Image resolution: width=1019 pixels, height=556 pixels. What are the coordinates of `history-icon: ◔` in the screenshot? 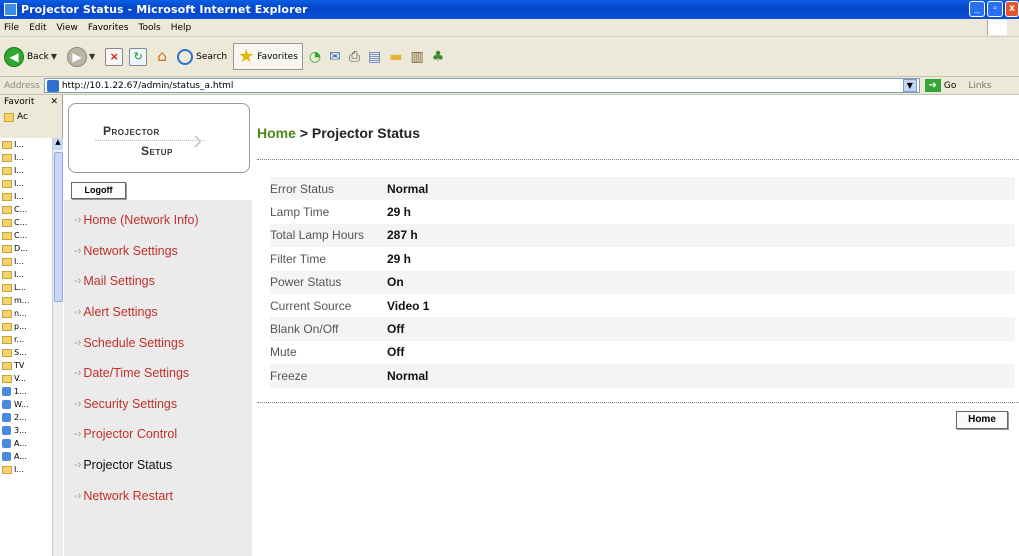 It's located at (315, 57).